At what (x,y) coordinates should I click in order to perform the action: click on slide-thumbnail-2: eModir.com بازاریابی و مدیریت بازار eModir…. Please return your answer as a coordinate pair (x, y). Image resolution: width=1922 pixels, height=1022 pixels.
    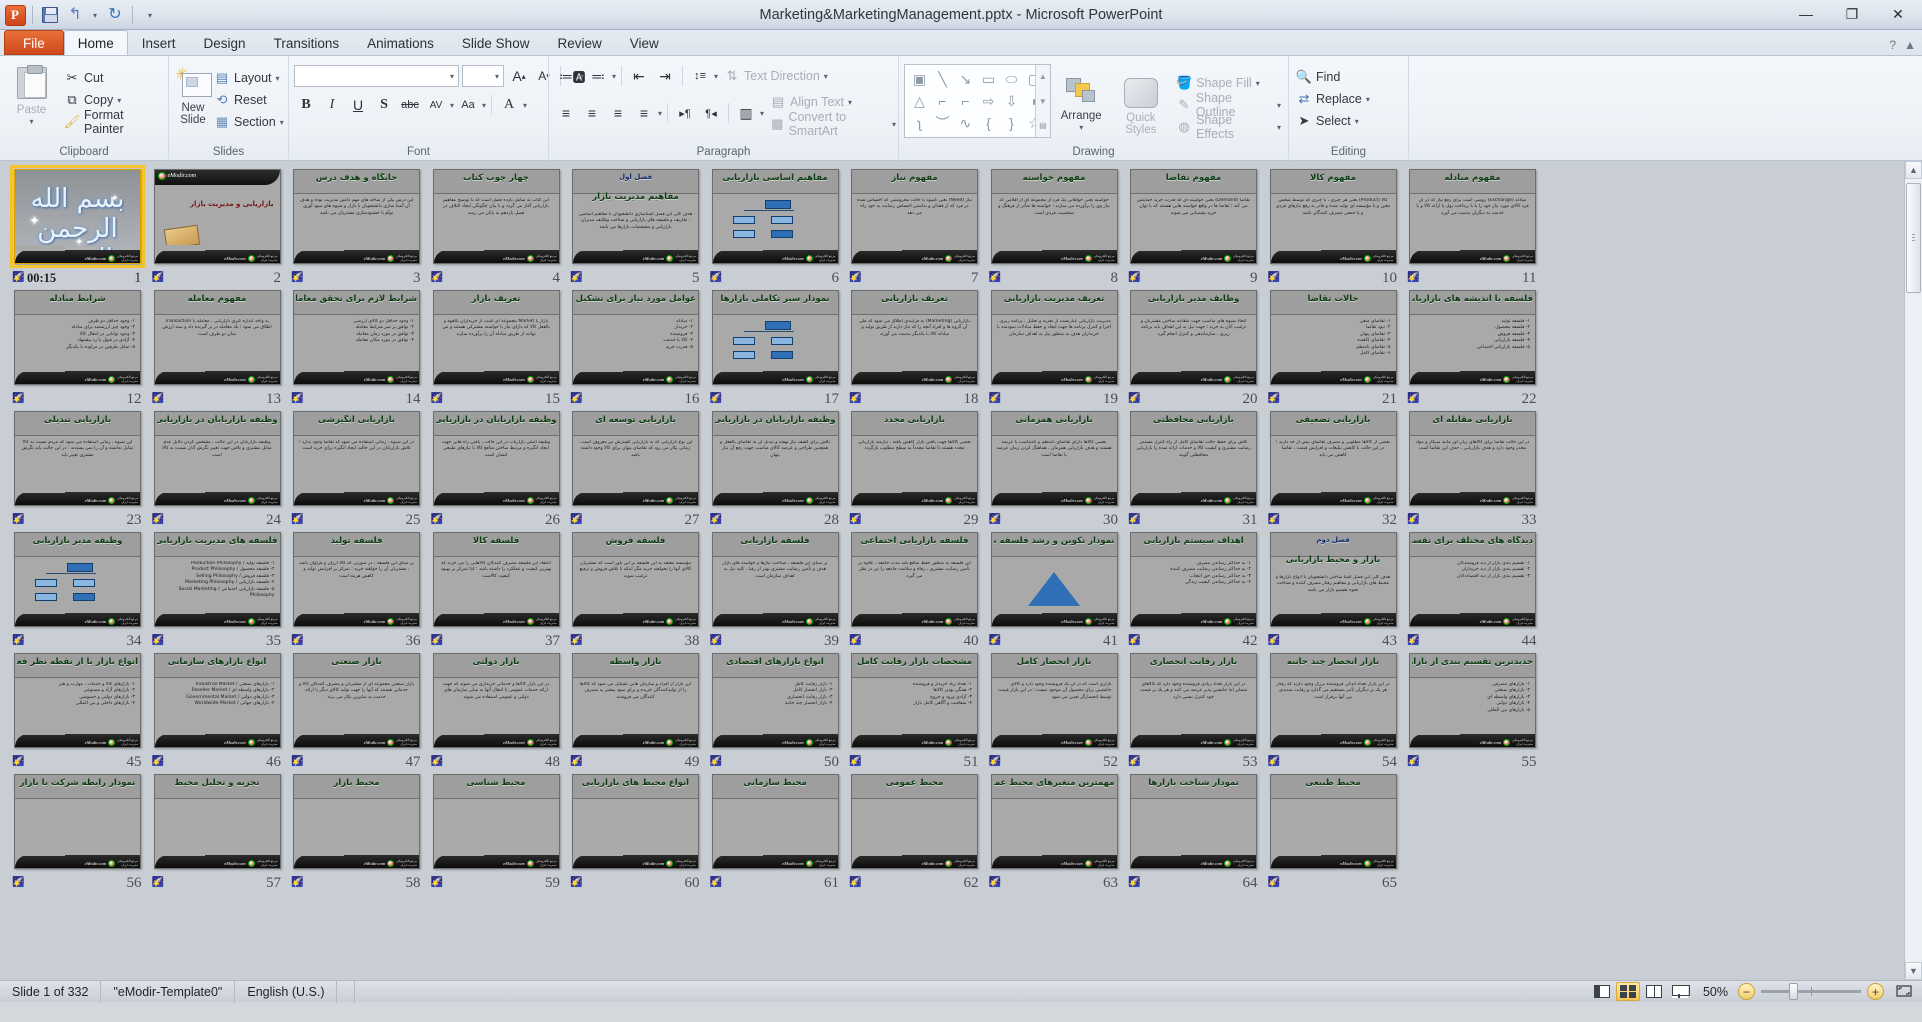
    Looking at the image, I should click on (218, 227).